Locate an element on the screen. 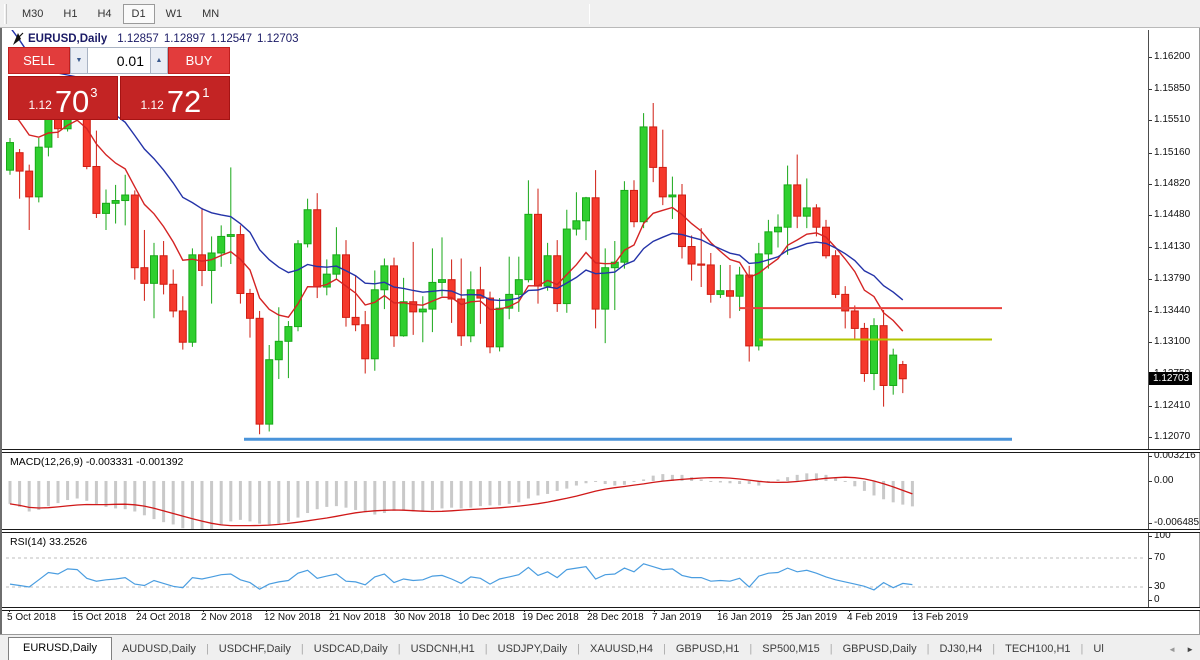 Image resolution: width=1200 pixels, height=660 pixels. volume-increase-button: ▲ is located at coordinates (159, 60).